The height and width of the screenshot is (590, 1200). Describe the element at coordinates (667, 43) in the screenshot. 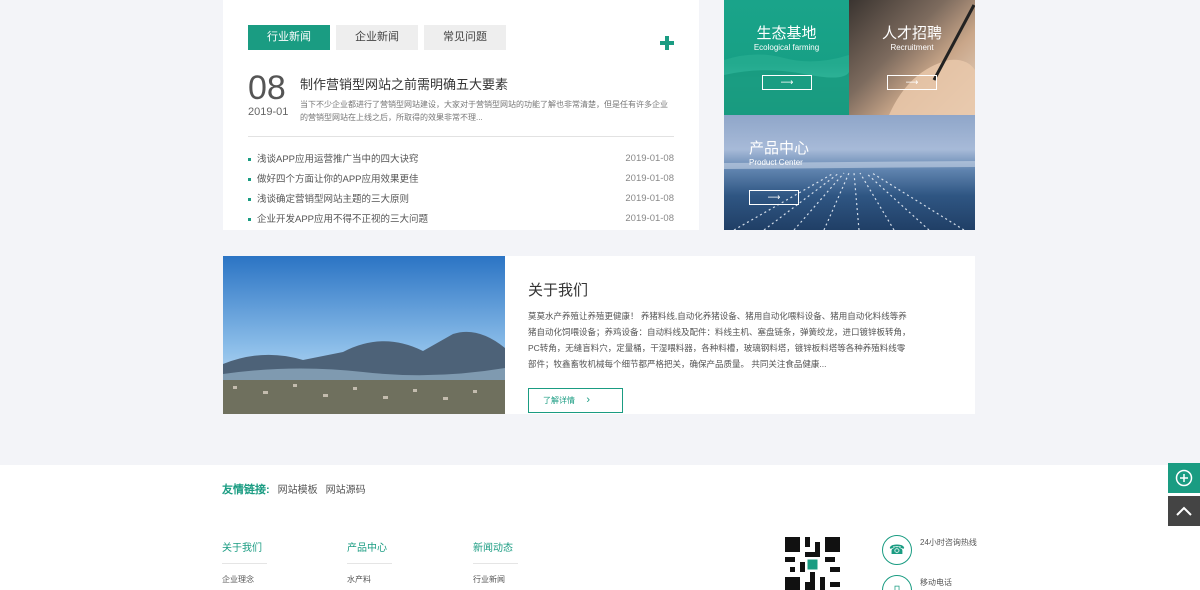

I see `more-news-plus-icon` at that location.